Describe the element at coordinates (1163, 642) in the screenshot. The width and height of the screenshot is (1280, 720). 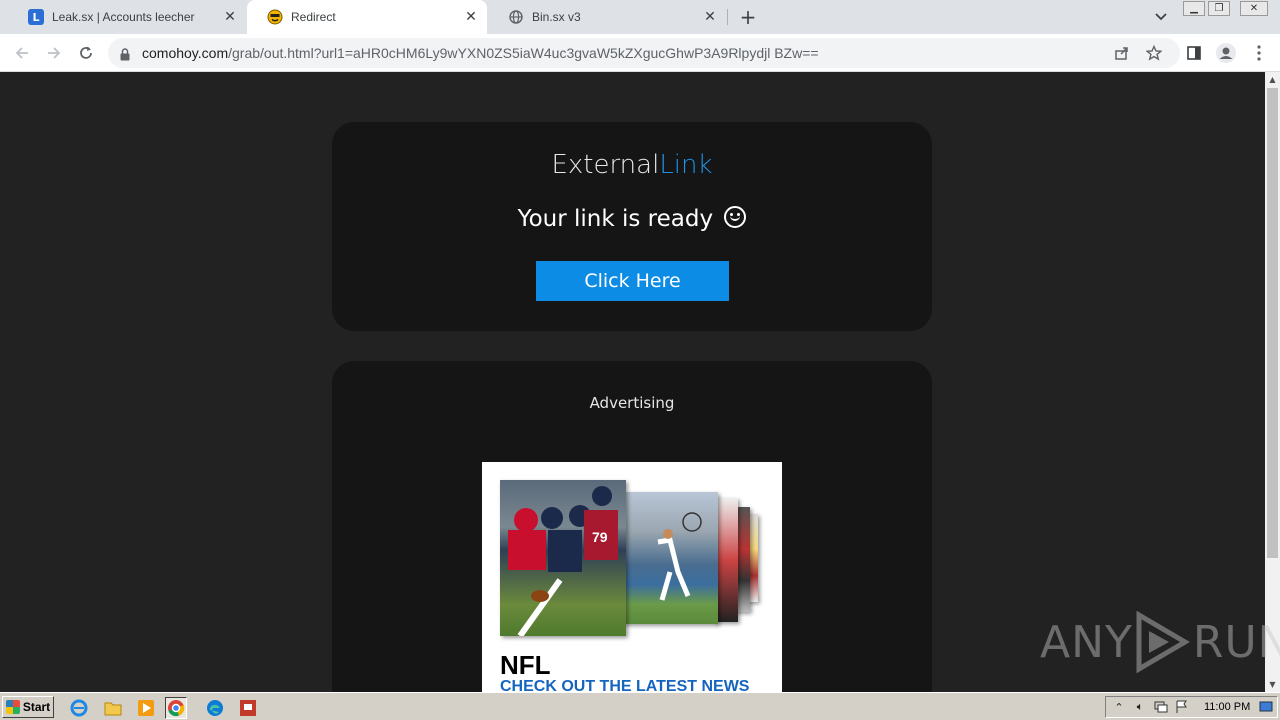
I see `play-triangle-icon` at that location.